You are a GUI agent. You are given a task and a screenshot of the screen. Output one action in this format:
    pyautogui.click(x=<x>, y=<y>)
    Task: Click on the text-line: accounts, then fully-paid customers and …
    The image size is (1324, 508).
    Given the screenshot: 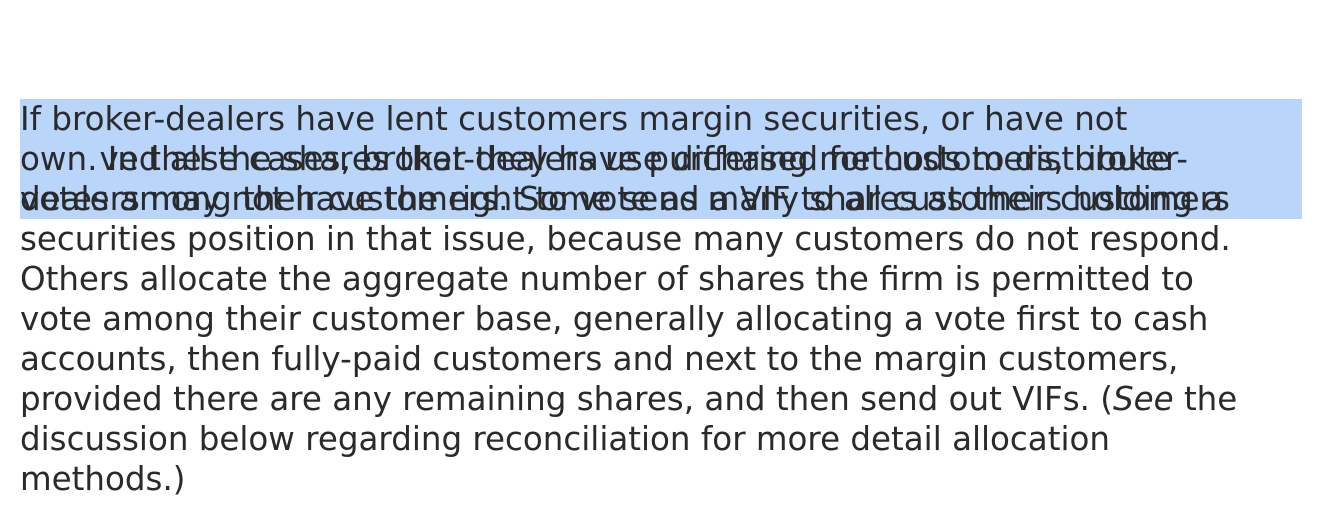 What is the action you would take?
    pyautogui.click(x=599, y=359)
    